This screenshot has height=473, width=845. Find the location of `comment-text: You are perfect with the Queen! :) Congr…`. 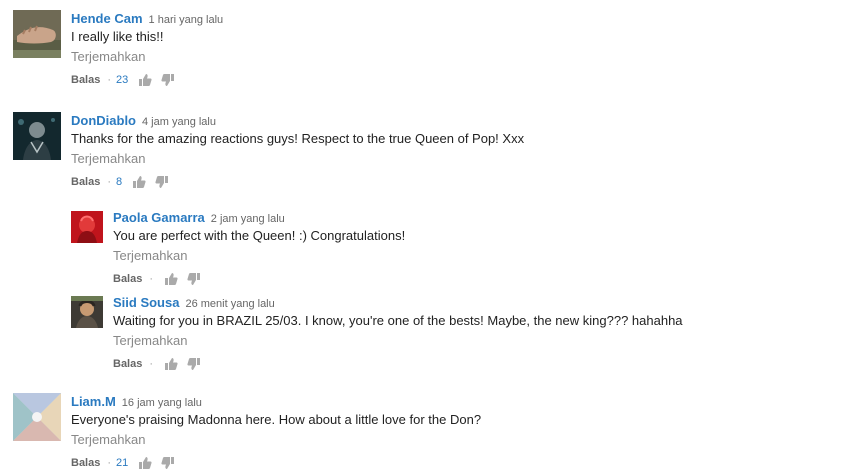

comment-text: You are perfect with the Queen! :) Congr… is located at coordinates (259, 235).